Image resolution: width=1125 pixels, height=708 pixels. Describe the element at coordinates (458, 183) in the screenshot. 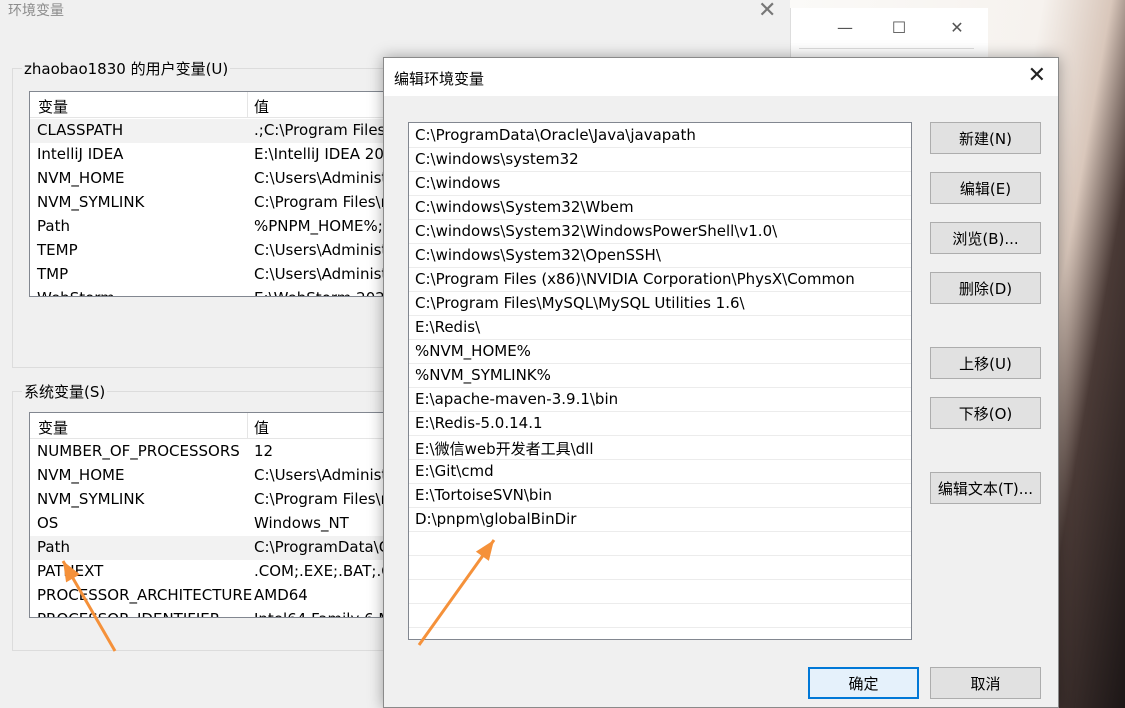

I see `path-text: C:\windows` at that location.